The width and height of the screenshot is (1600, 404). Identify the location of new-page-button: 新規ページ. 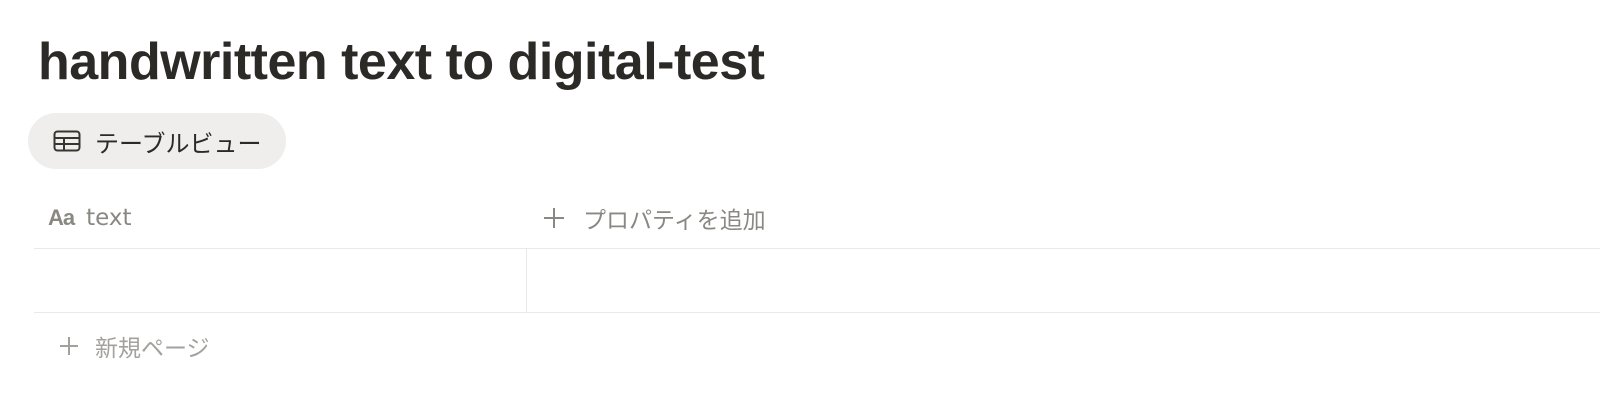
(134, 346).